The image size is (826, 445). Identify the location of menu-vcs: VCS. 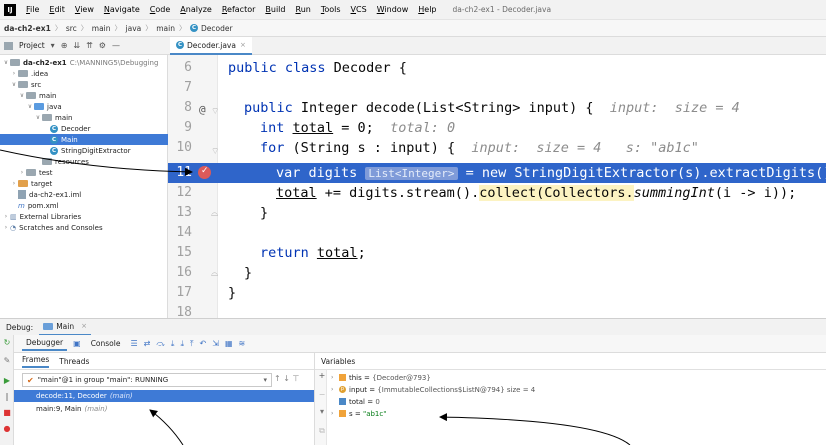
(359, 9).